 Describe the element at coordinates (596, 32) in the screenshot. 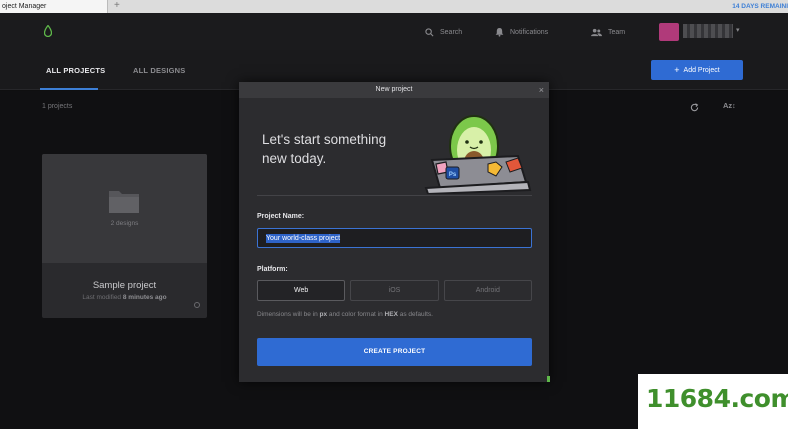

I see `team-icon` at that location.